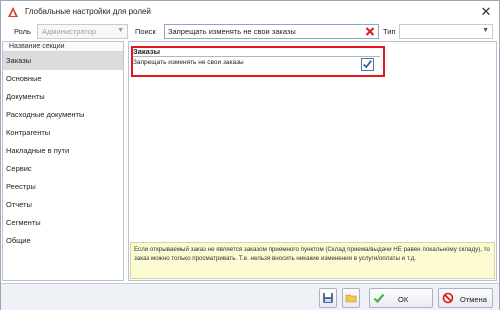 The image size is (500, 310). What do you see at coordinates (63, 97) in the screenshot?
I see `sidebar-item-documents: Документы` at bounding box center [63, 97].